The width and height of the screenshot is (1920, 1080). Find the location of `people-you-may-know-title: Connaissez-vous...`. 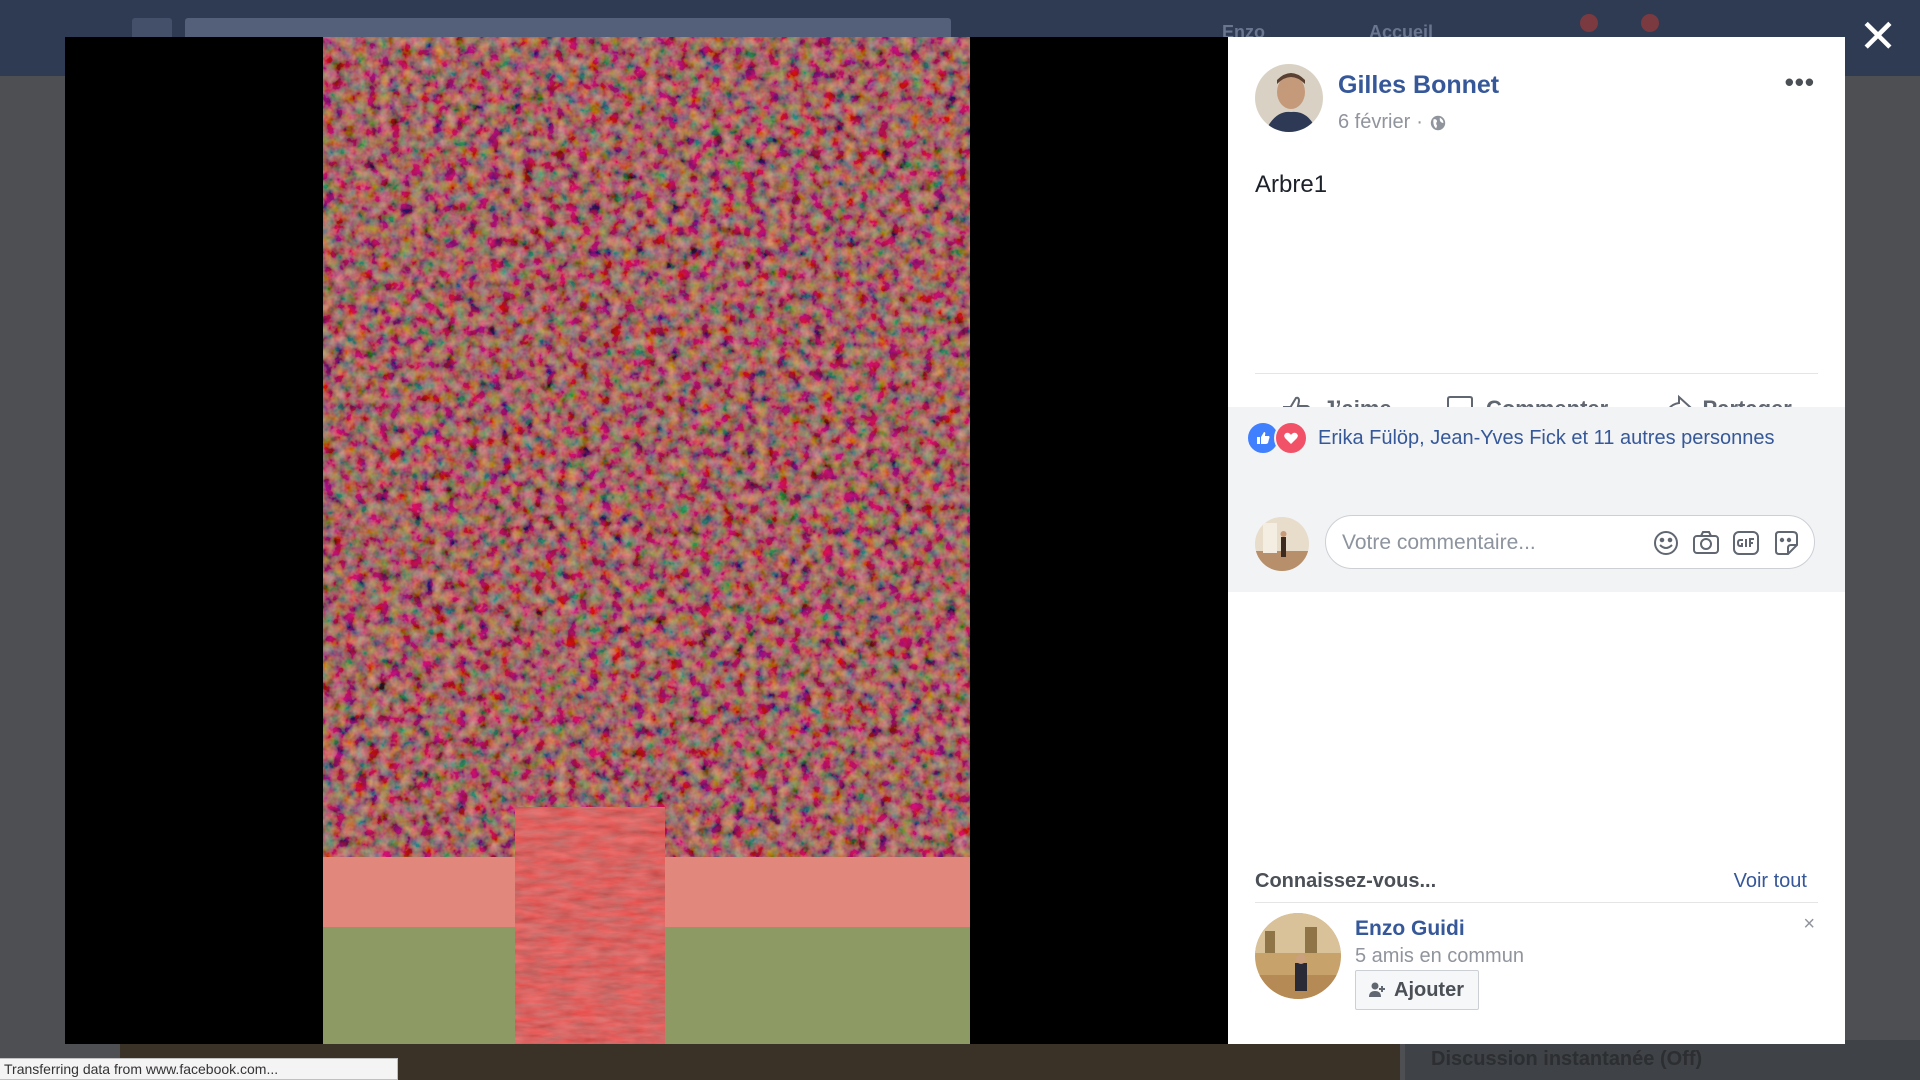

people-you-may-know-title: Connaissez-vous... is located at coordinates (1346, 881).